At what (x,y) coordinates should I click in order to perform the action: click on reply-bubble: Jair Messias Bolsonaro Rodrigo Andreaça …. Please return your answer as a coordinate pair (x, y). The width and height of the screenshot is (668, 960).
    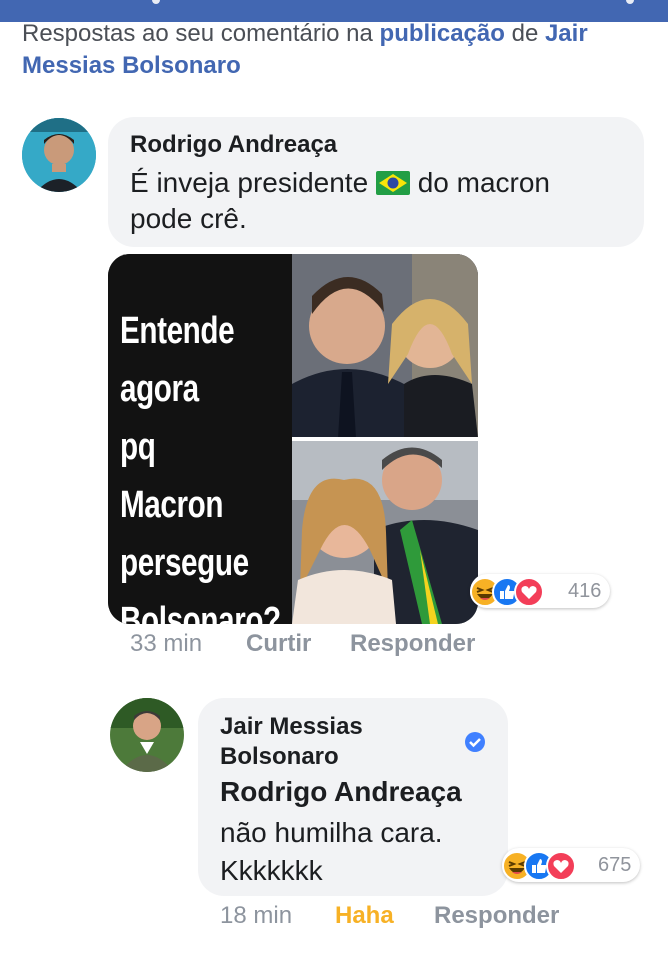
    Looking at the image, I should click on (353, 797).